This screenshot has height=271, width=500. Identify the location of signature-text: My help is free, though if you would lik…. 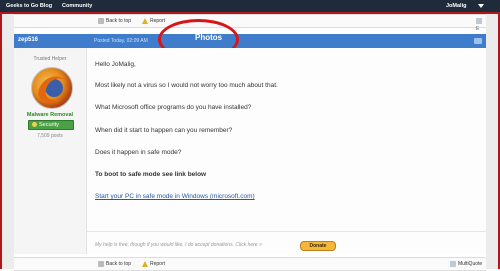
(178, 245).